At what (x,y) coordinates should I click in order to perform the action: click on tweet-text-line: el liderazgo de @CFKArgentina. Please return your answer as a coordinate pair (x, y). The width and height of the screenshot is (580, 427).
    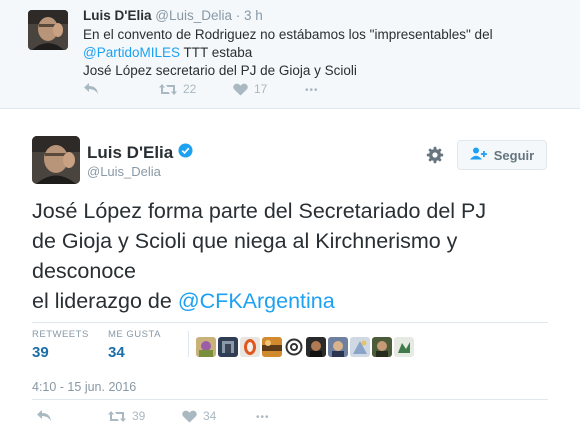
    Looking at the image, I should click on (297, 301).